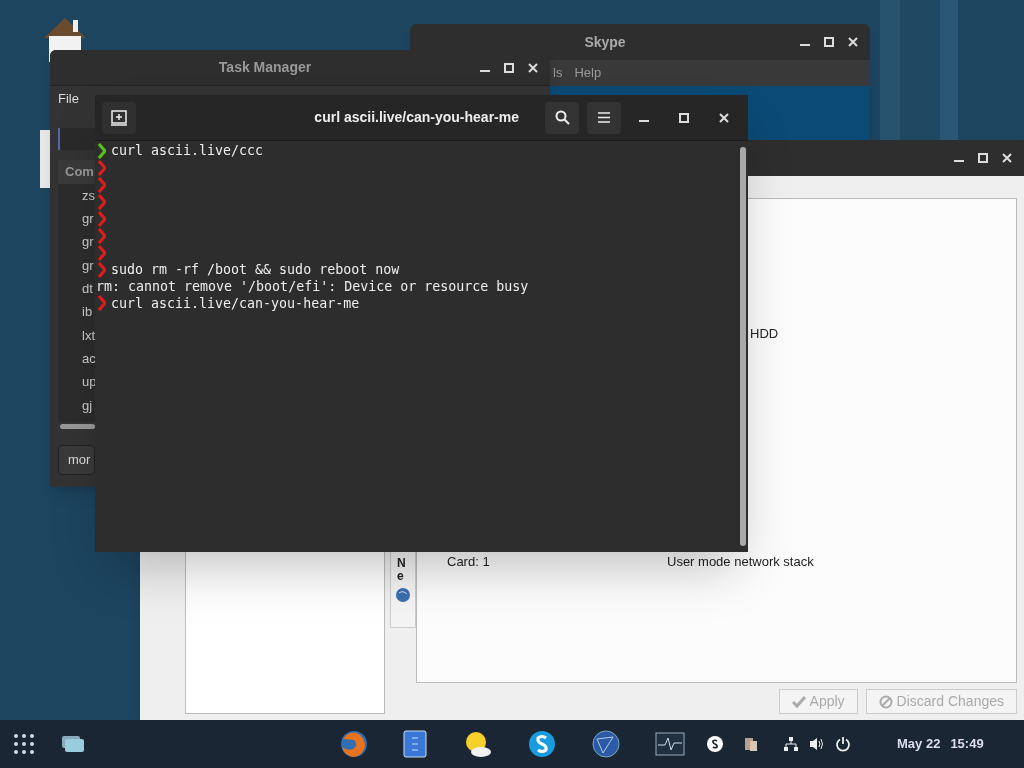  Describe the element at coordinates (88, 195) in the screenshot. I see `process-name: zs` at that location.